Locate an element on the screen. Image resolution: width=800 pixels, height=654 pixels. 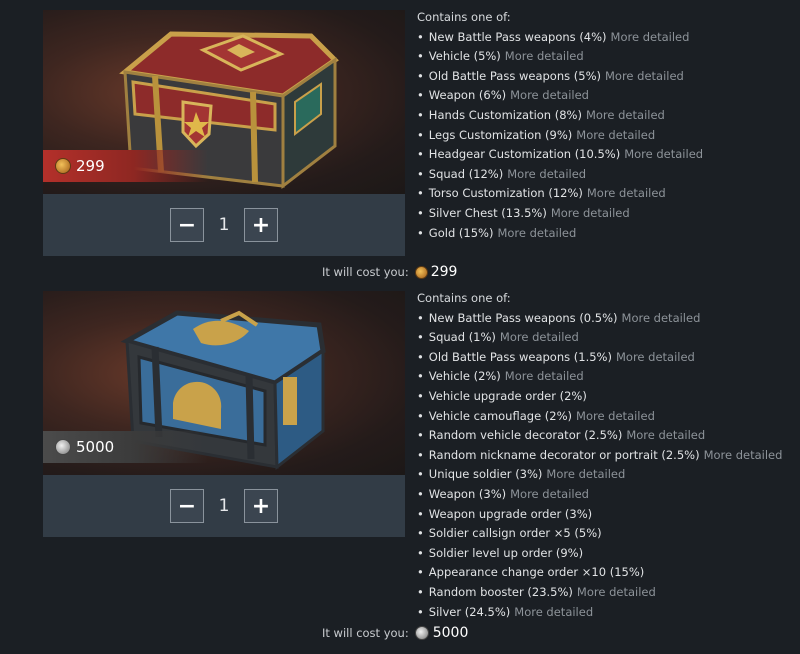
reward-name: Vehicle upgrade order (2%) is located at coordinates (507, 395).